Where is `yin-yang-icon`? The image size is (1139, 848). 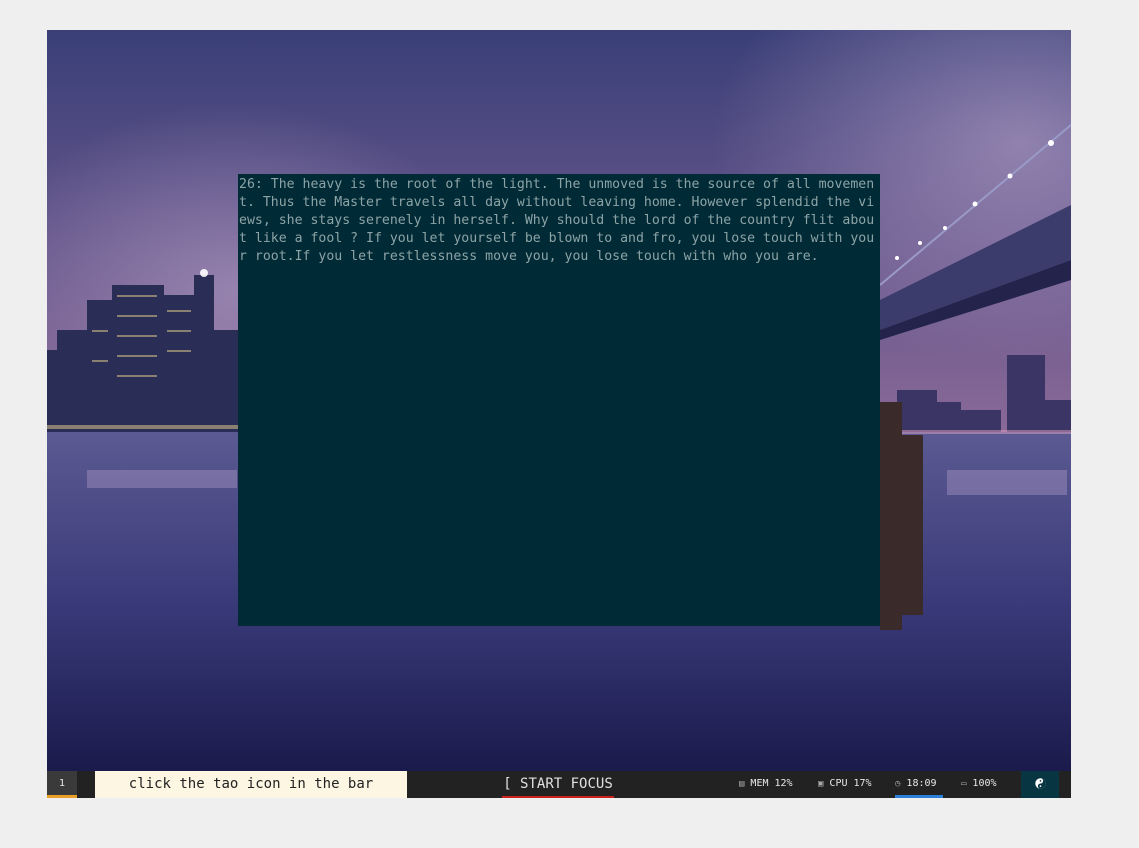 yin-yang-icon is located at coordinates (1040, 783).